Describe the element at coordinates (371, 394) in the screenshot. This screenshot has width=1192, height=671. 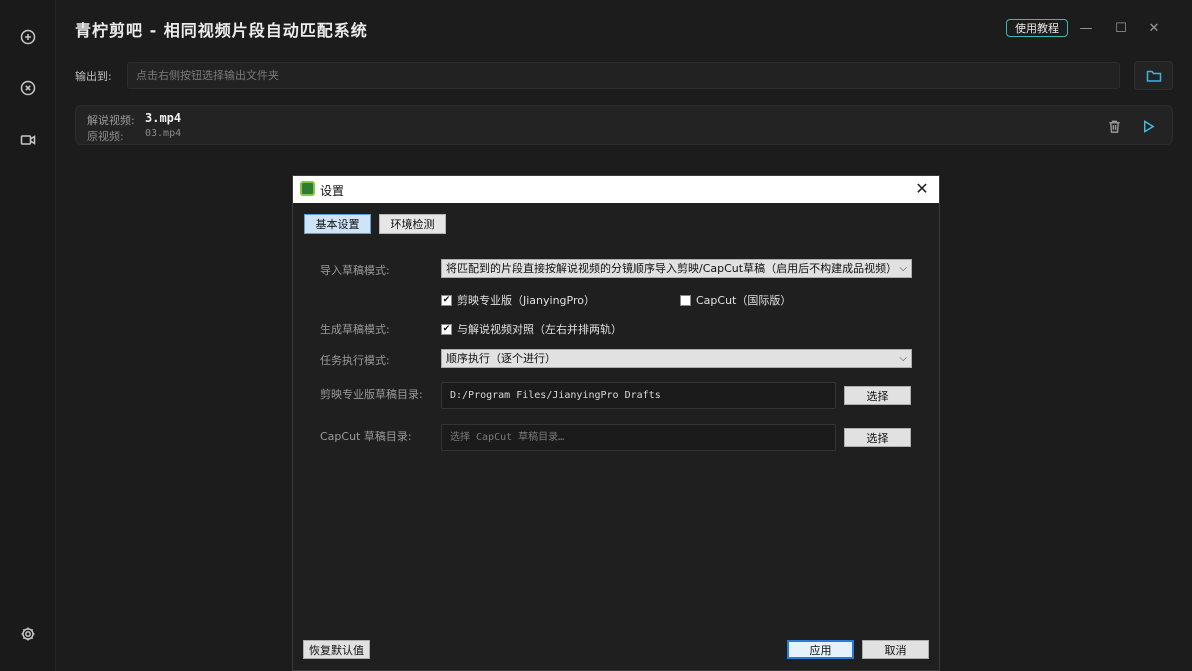
I see `jianying-dir-label: 剪映专业版草稿目录:` at that location.